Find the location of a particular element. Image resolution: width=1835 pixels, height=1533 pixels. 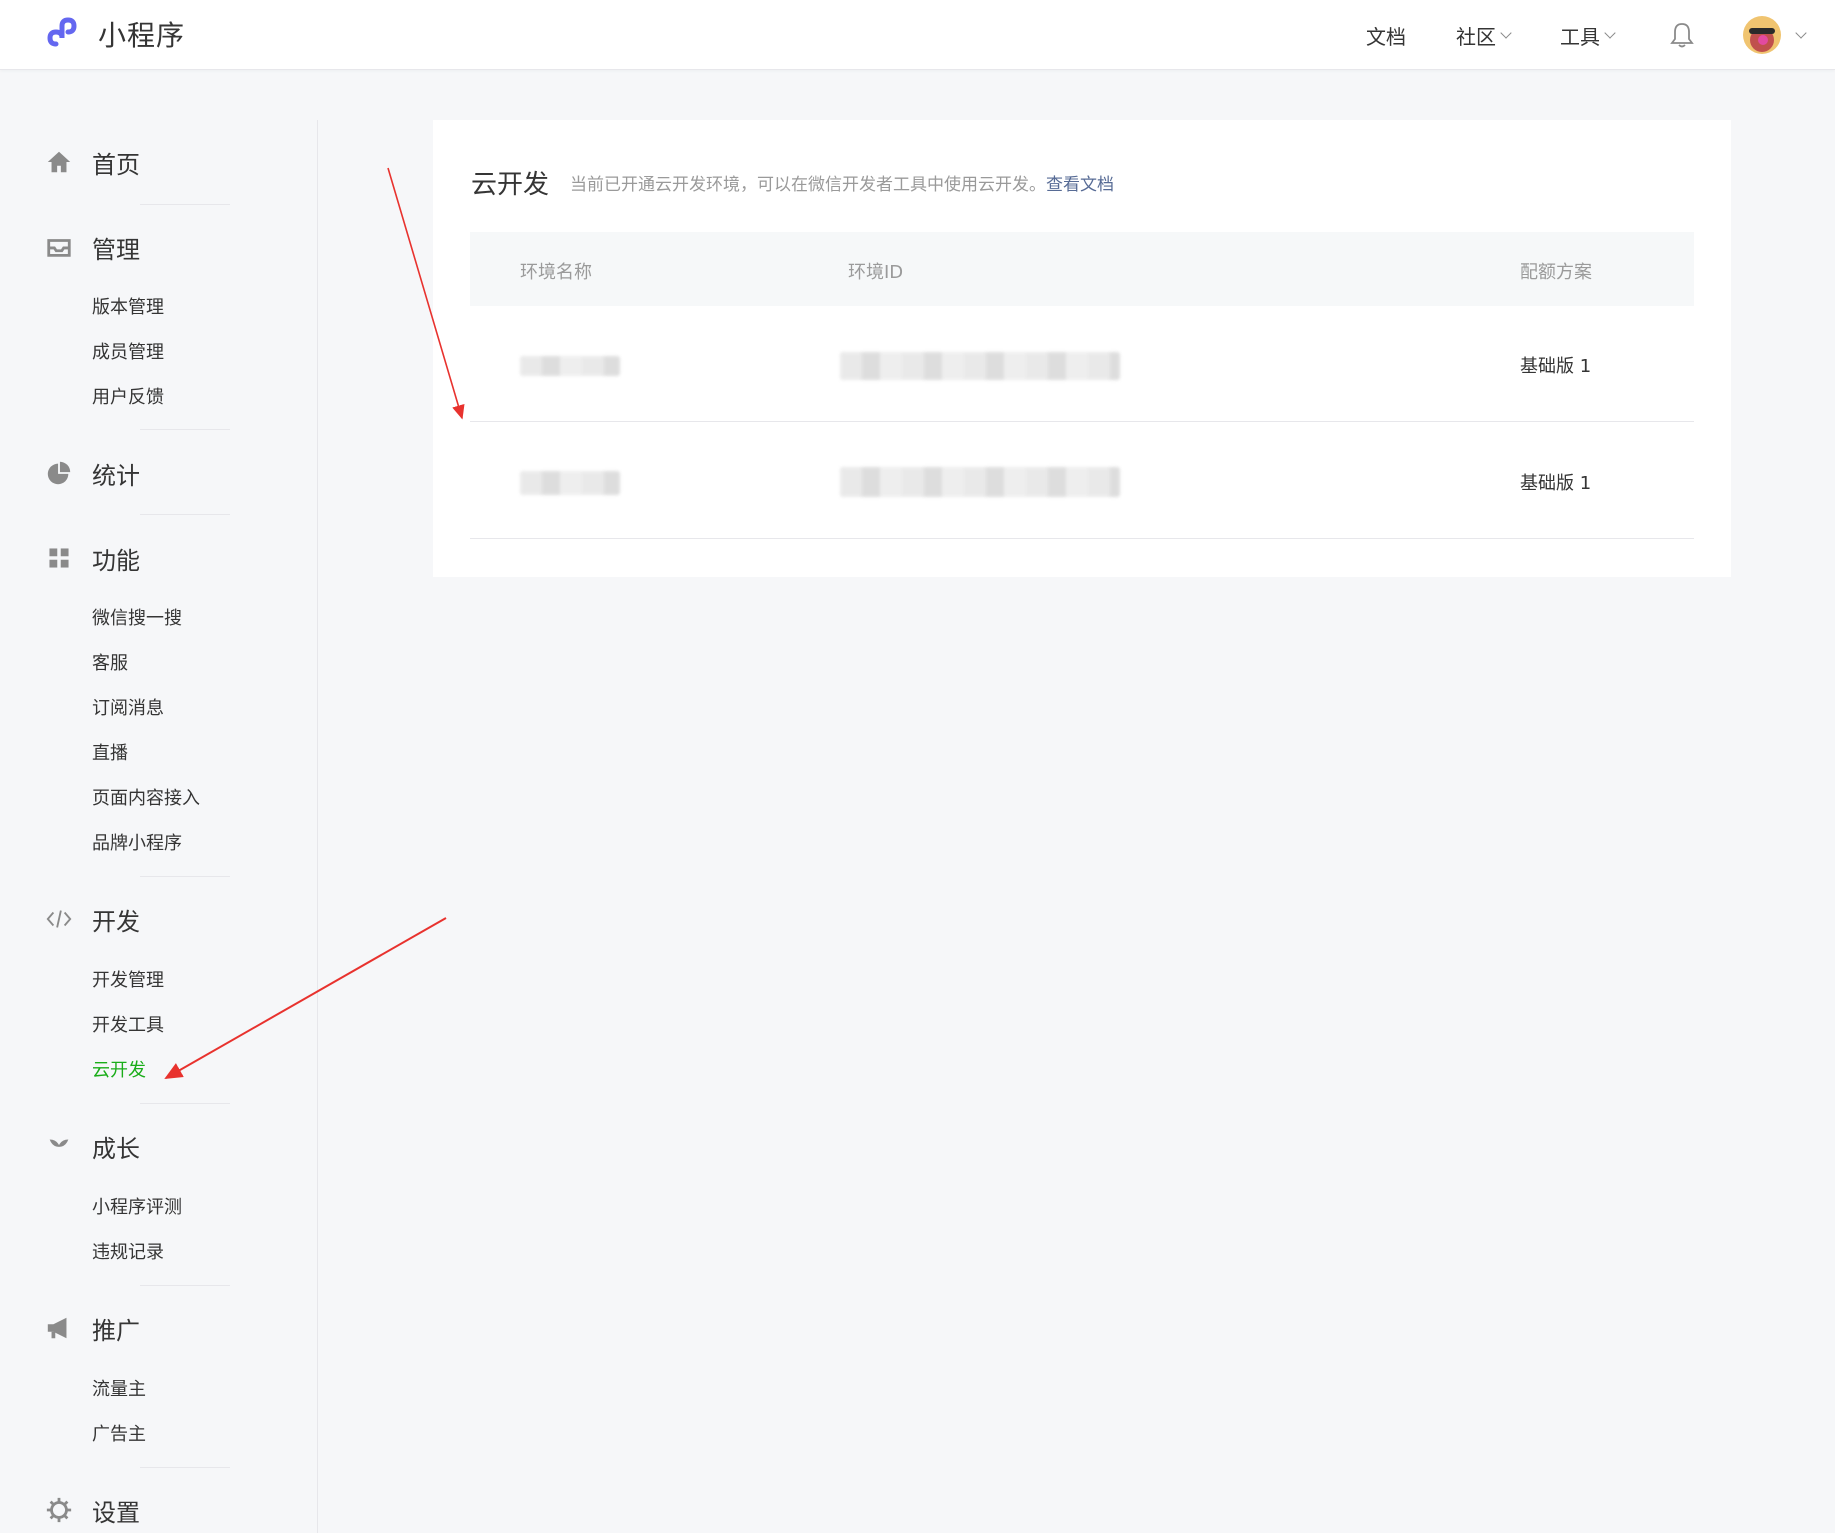

sidebar-item-settings: 设置 is located at coordinates (92, 1510).